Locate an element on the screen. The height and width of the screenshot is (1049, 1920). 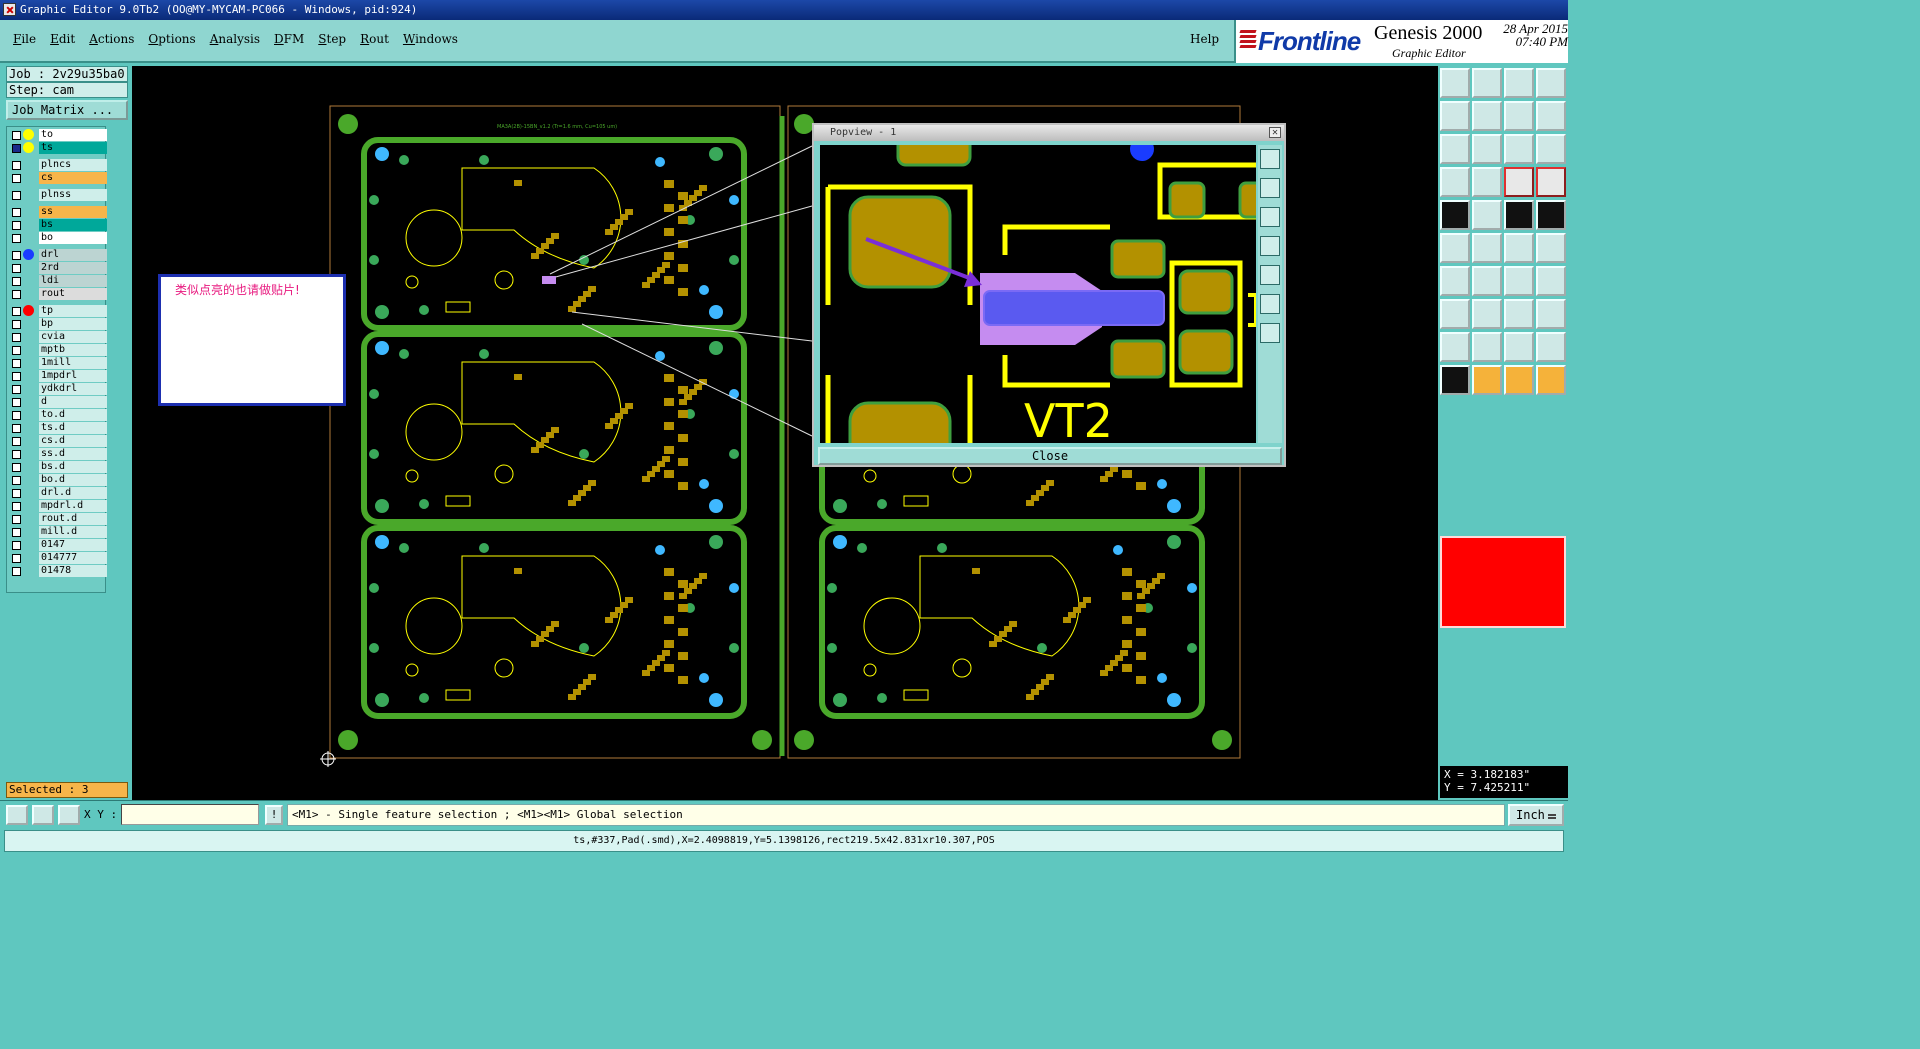
layer-row-plncs: plncs is located at coordinates (58, 165).